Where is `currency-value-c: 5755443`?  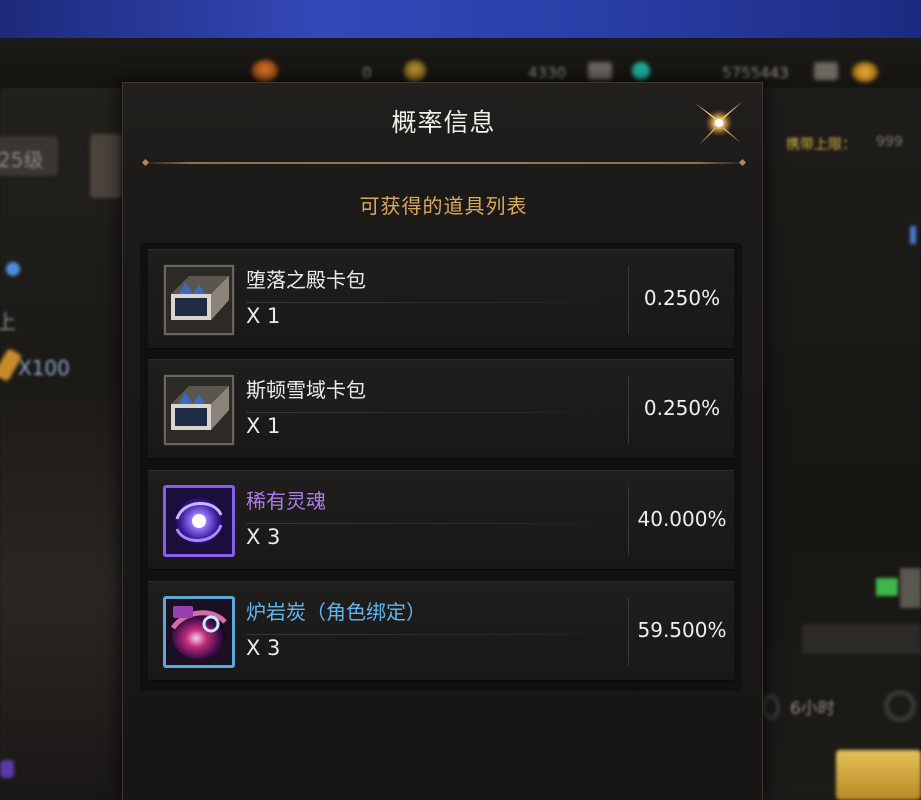
currency-value-c: 5755443 is located at coordinates (755, 73).